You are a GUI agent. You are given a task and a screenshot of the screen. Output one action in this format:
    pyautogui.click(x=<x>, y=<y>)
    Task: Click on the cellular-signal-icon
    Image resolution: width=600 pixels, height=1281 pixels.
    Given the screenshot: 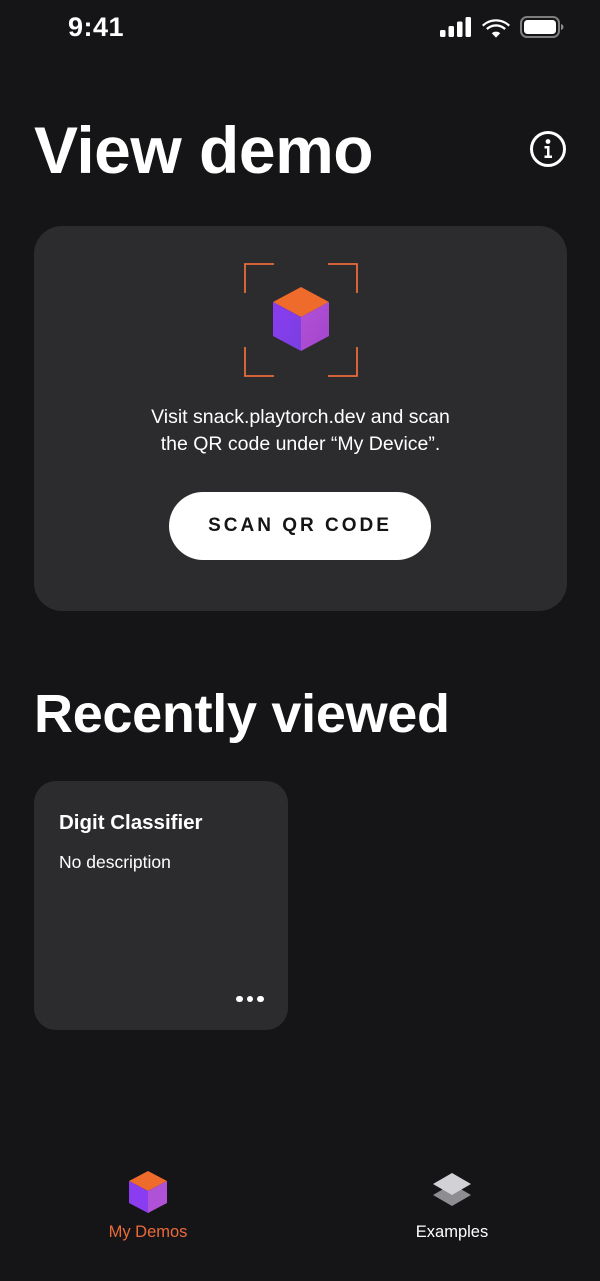 What is the action you would take?
    pyautogui.click(x=455, y=27)
    